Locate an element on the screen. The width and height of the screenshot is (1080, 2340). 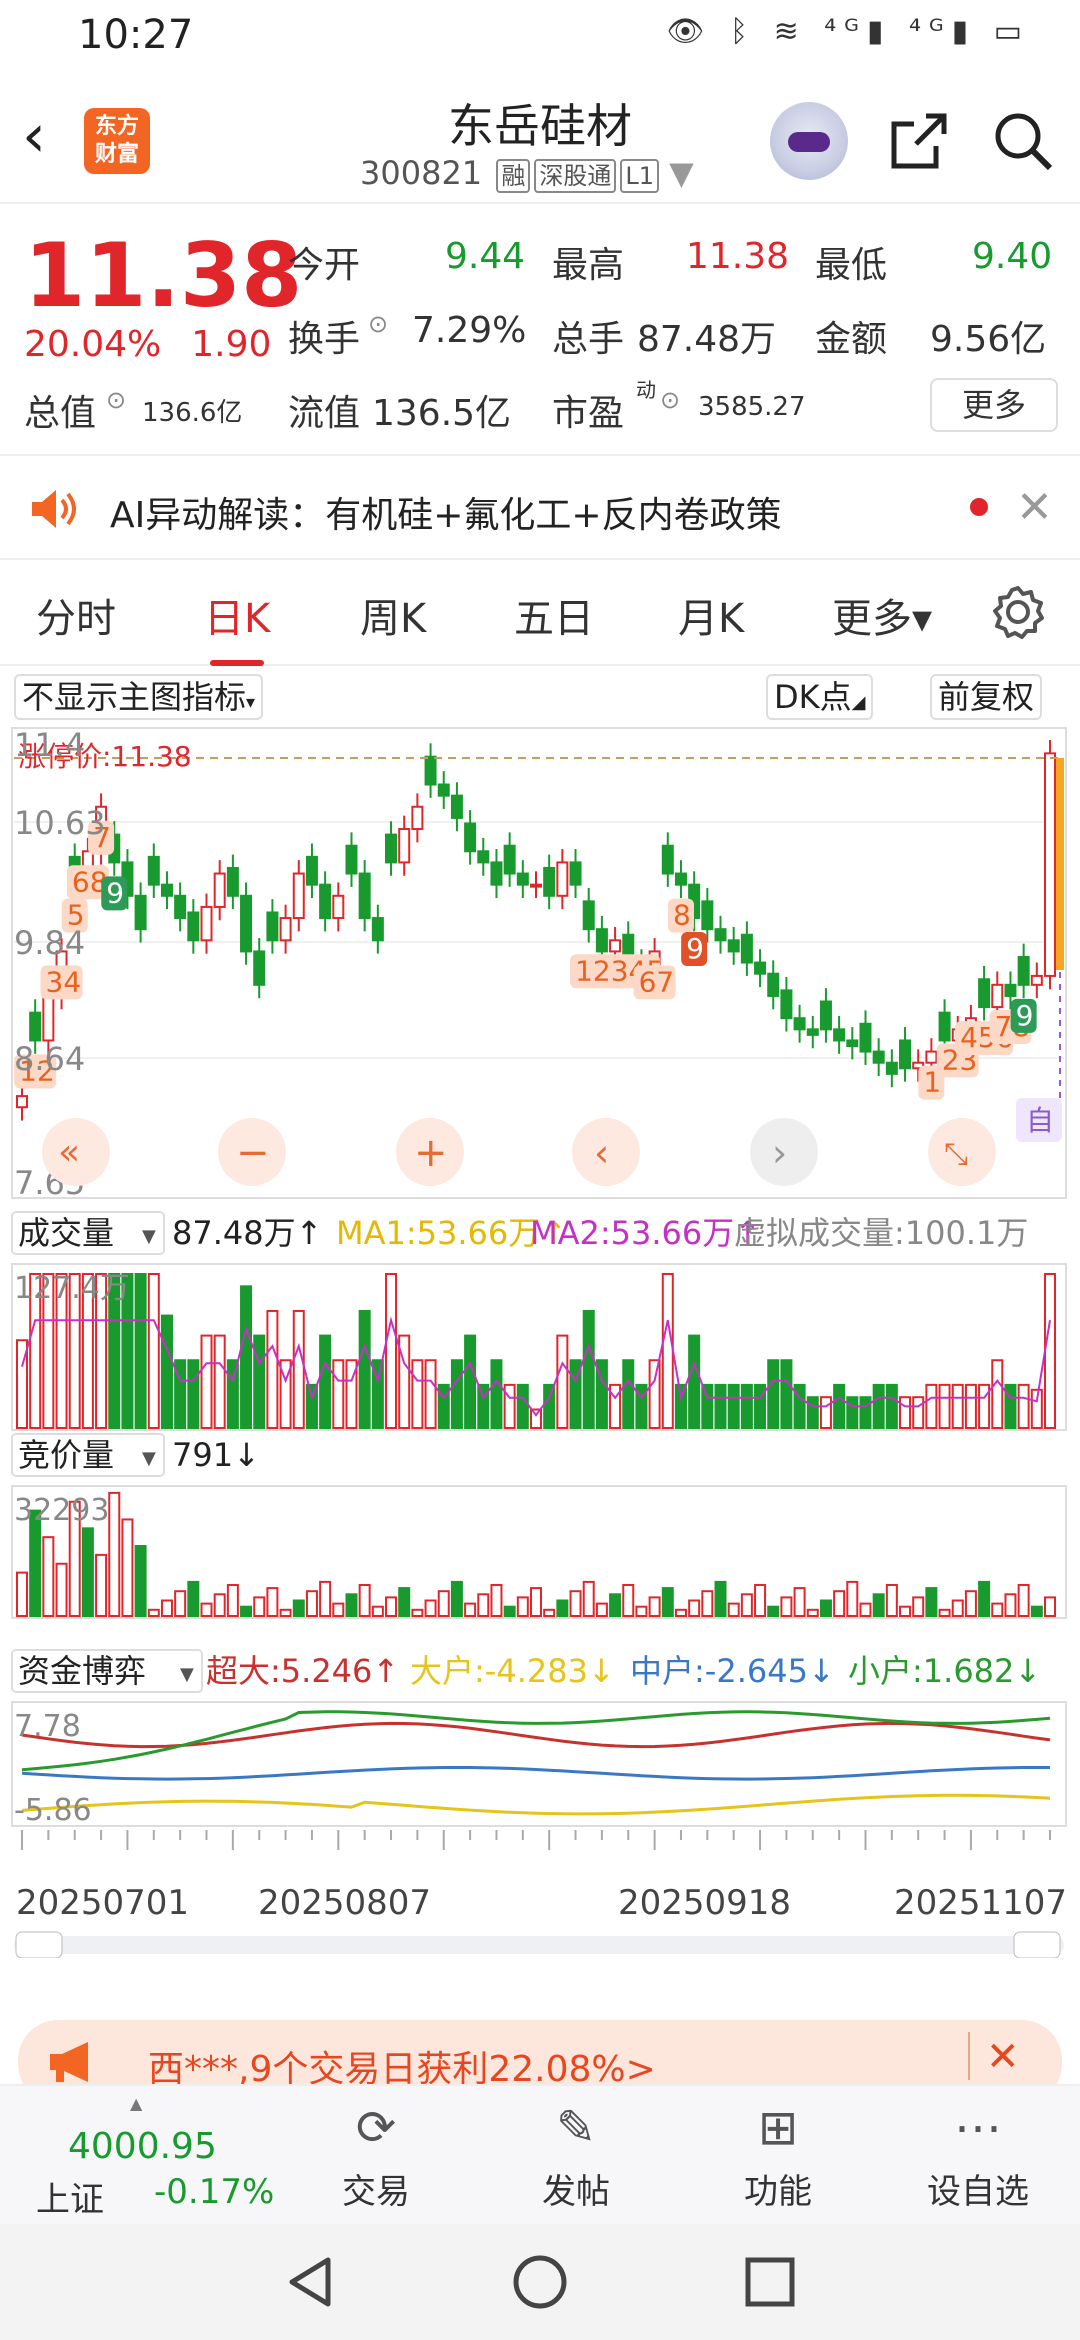
unread-dot is located at coordinates (979, 507).